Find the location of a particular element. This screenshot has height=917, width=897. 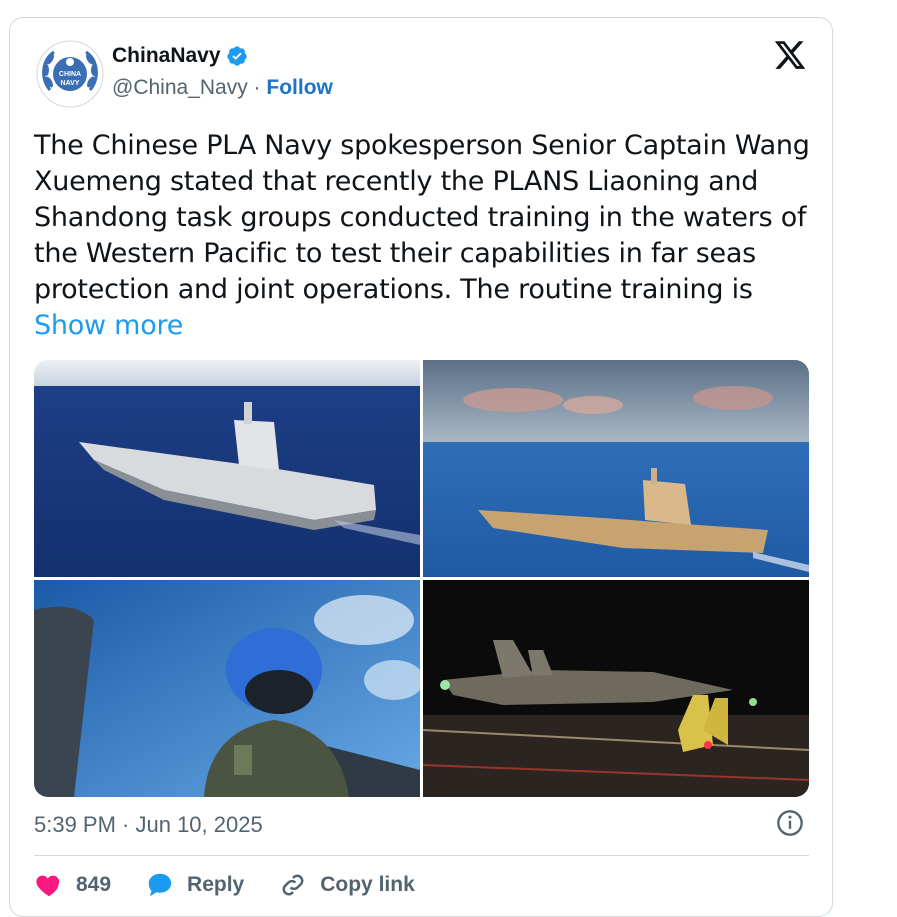

avatar: CHINA NAVY is located at coordinates (70, 74).